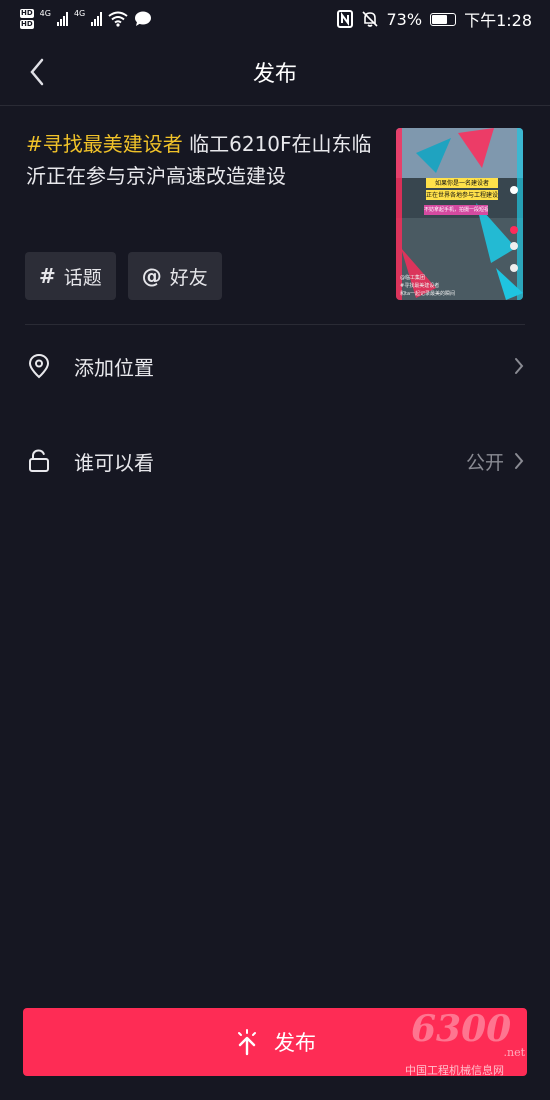  What do you see at coordinates (188, 277) in the screenshot?
I see `mention-label: 好友` at bounding box center [188, 277].